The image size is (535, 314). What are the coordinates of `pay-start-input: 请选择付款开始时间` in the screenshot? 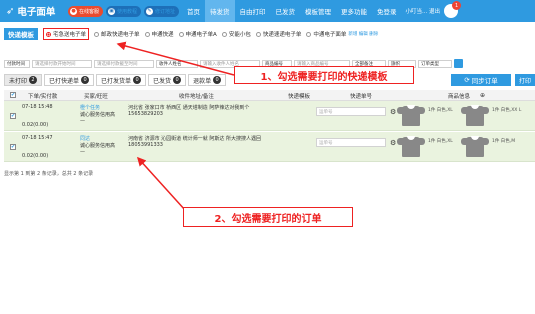 It's located at (62, 63).